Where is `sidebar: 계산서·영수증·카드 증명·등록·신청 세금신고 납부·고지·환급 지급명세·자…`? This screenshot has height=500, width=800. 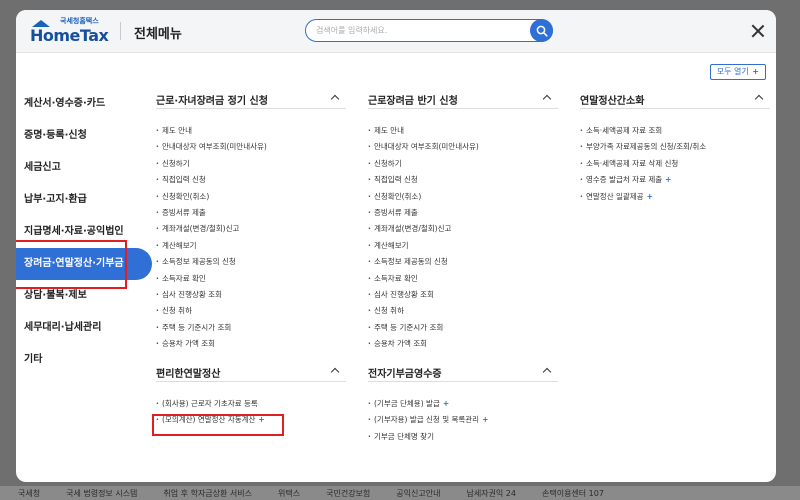 sidebar: 계산서·영수증·카드 증명·등록·신청 세금신고 납부·고지·환급 지급명세·자… is located at coordinates (84, 232).